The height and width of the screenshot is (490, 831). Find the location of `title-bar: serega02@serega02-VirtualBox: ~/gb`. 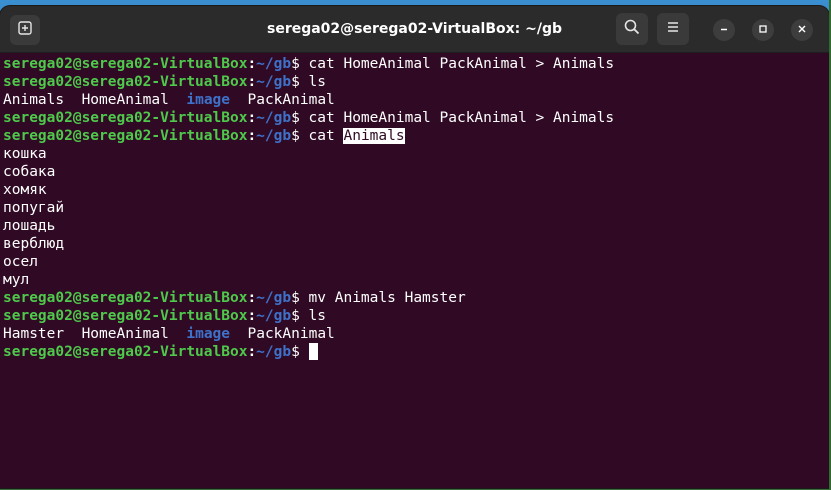

title-bar: serega02@serega02-VirtualBox: ~/gb is located at coordinates (414, 29).